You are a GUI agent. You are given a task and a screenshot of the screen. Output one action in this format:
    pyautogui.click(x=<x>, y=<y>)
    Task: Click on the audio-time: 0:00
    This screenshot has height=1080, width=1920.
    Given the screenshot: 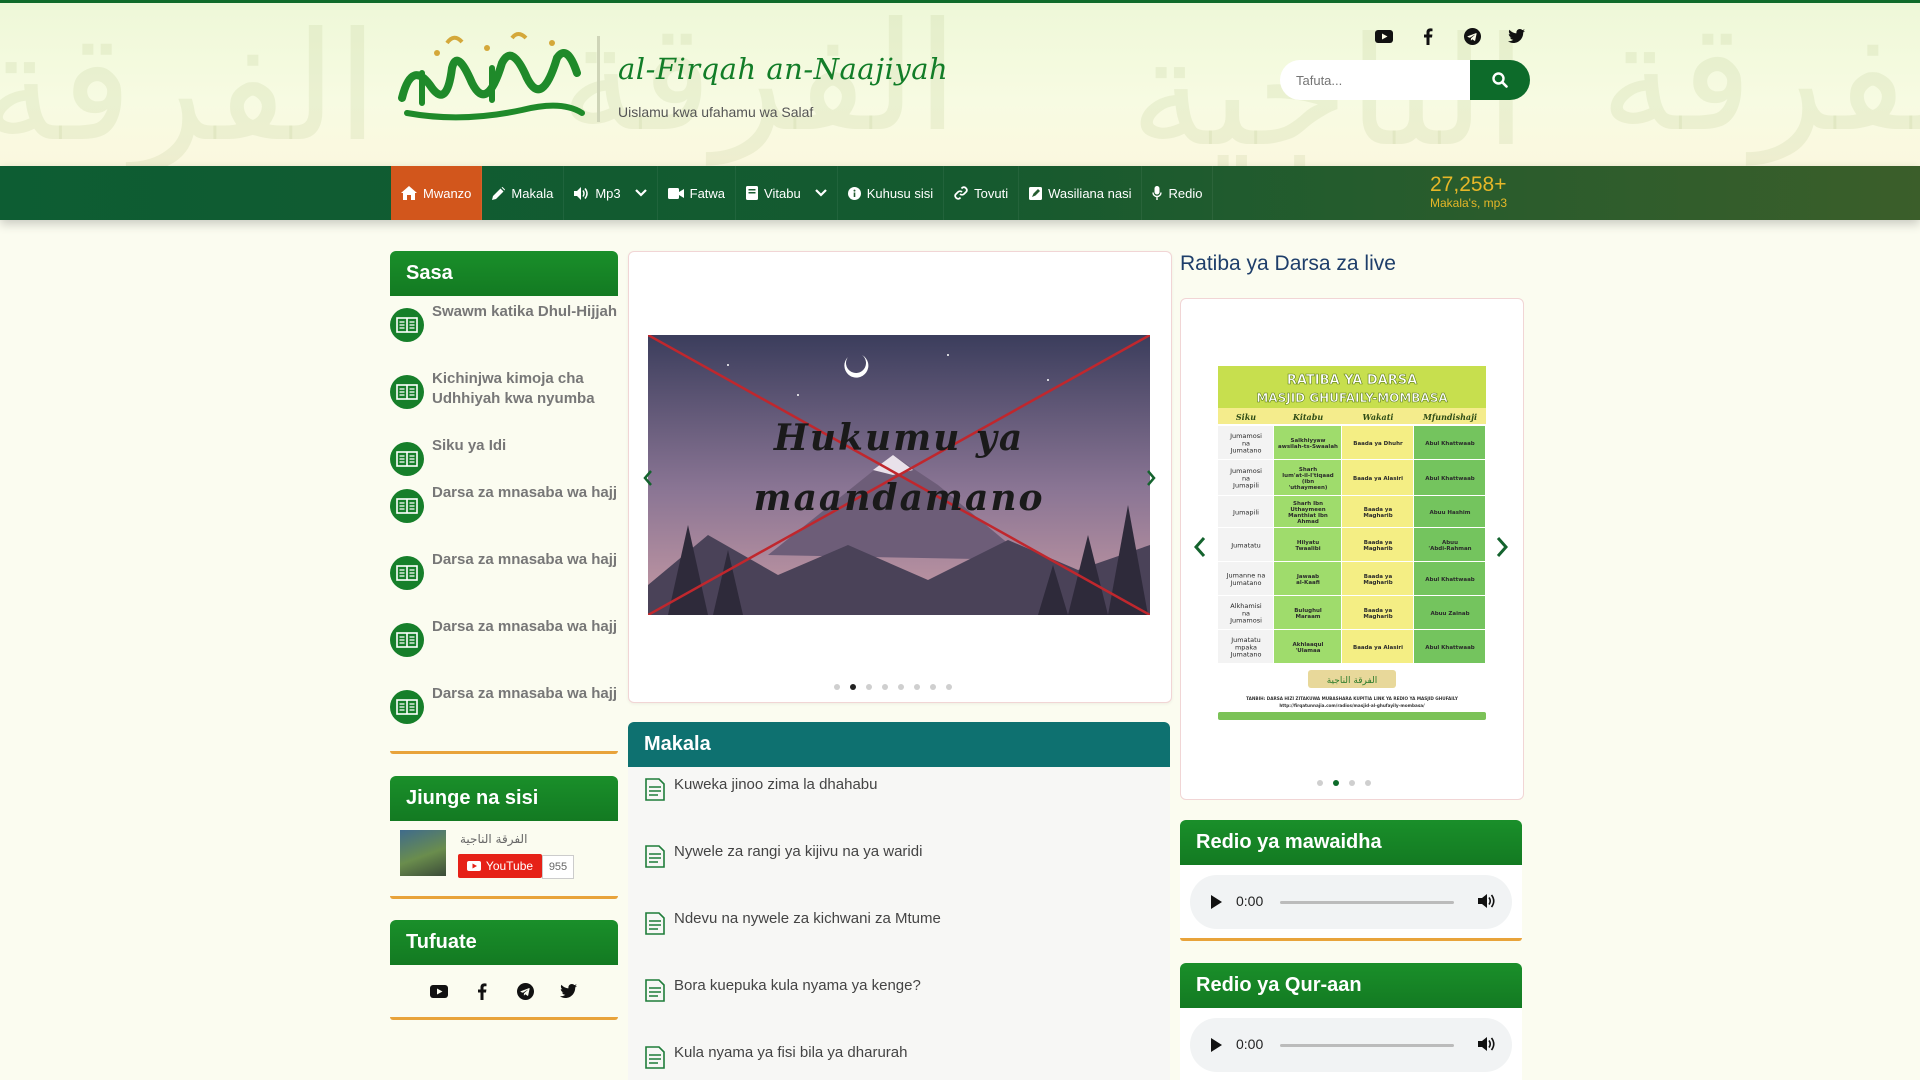 What is the action you would take?
    pyautogui.click(x=1250, y=1044)
    